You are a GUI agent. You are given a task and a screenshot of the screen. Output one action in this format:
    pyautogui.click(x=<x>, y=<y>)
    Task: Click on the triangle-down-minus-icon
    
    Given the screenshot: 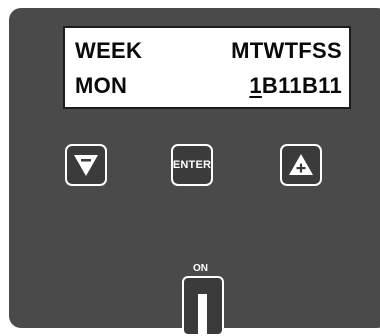 What is the action you would take?
    pyautogui.click(x=86, y=165)
    